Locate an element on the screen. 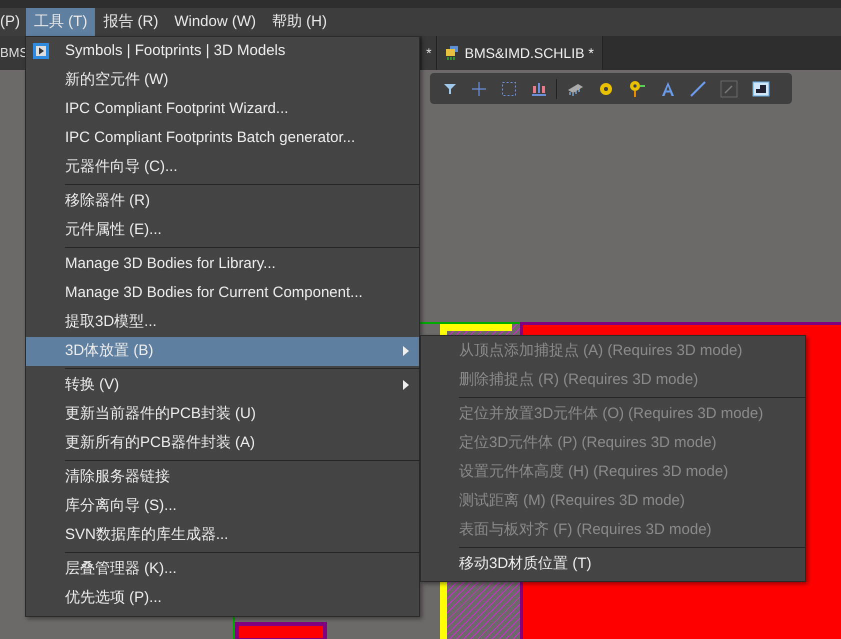 This screenshot has width=841, height=639. region-icon is located at coordinates (761, 88).